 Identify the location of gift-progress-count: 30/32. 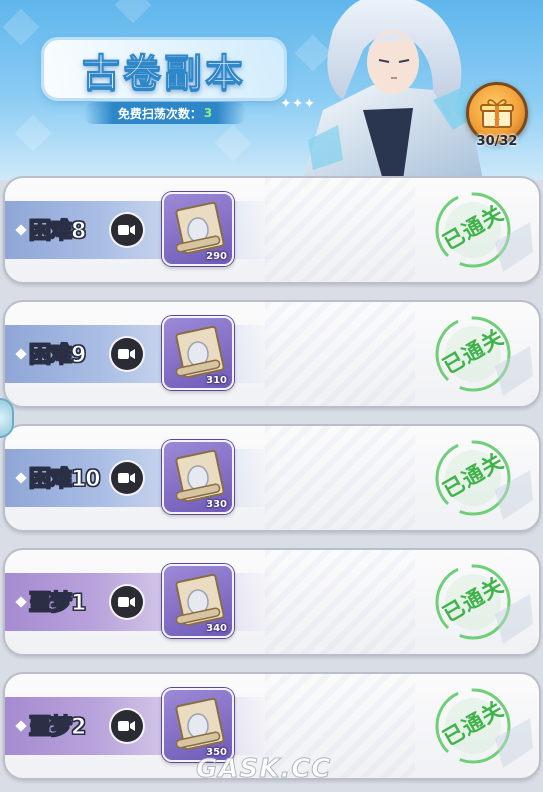
(497, 141).